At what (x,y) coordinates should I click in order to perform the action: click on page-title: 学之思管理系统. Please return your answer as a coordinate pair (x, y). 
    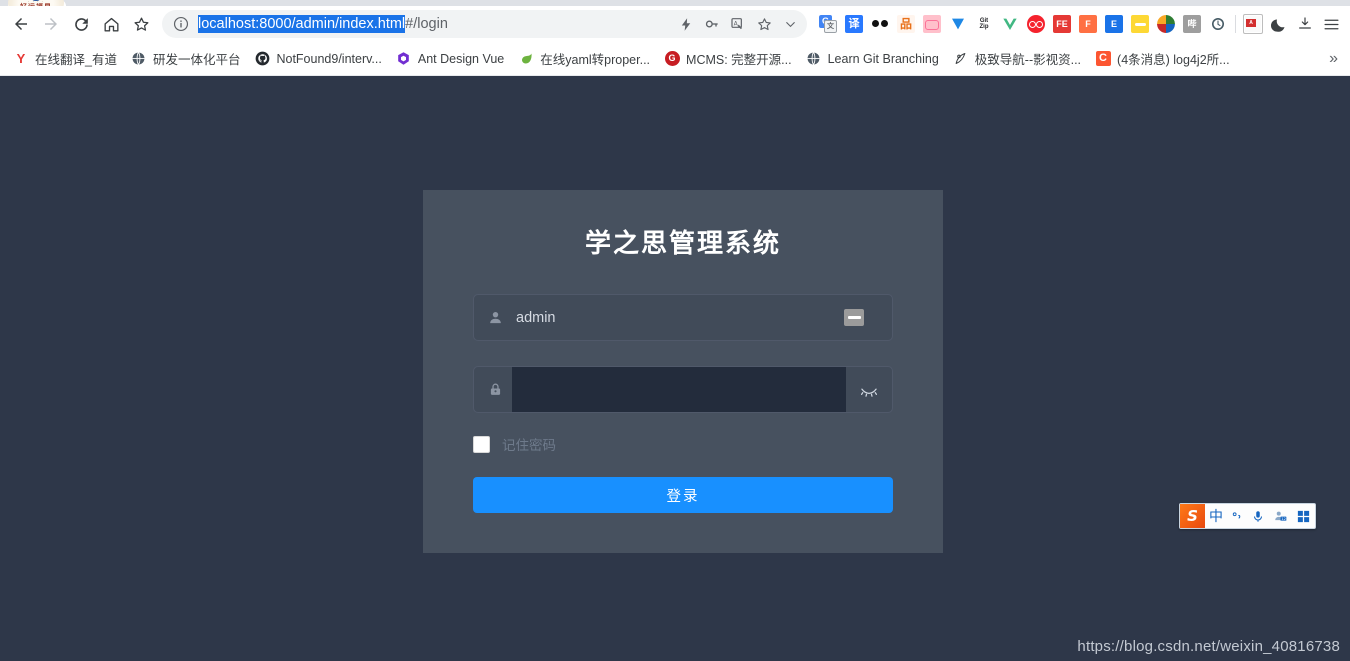
    Looking at the image, I should click on (682, 244).